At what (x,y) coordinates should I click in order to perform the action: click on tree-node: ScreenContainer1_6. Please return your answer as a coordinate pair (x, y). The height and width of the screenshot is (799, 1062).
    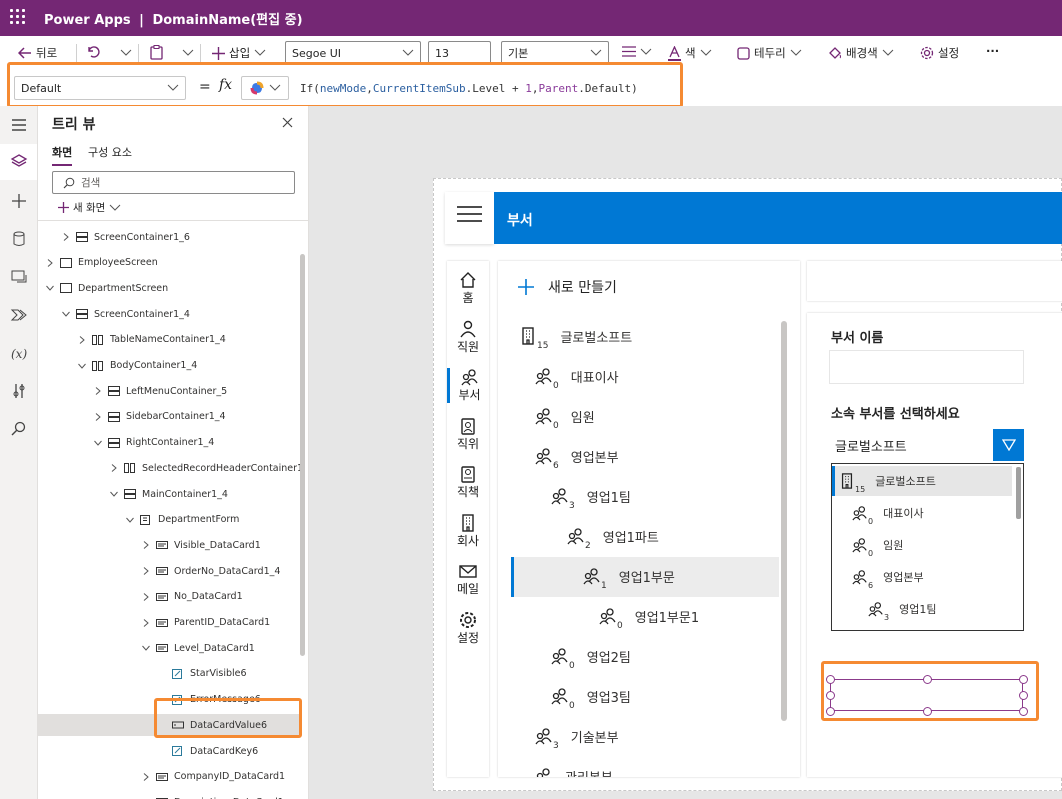
    Looking at the image, I should click on (126, 237).